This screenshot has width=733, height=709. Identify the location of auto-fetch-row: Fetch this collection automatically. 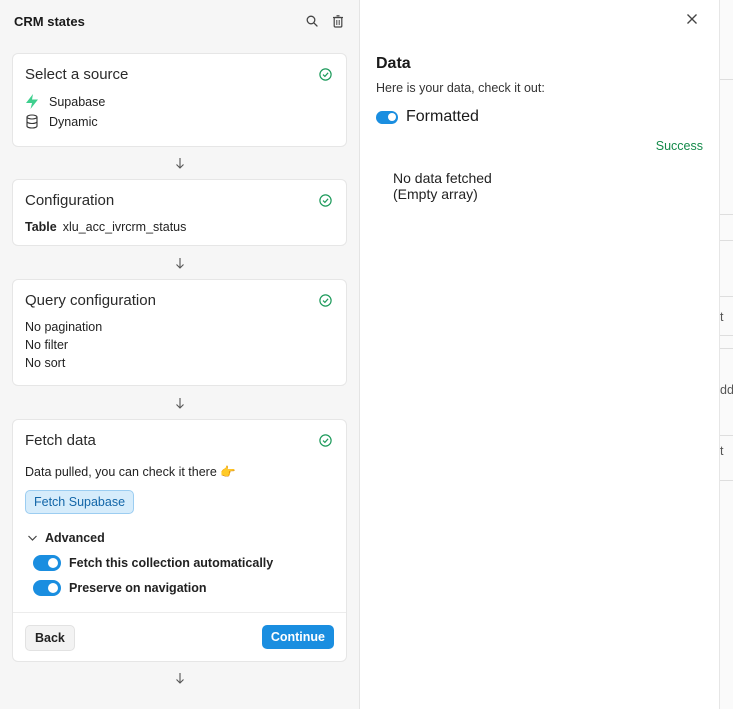
(153, 563).